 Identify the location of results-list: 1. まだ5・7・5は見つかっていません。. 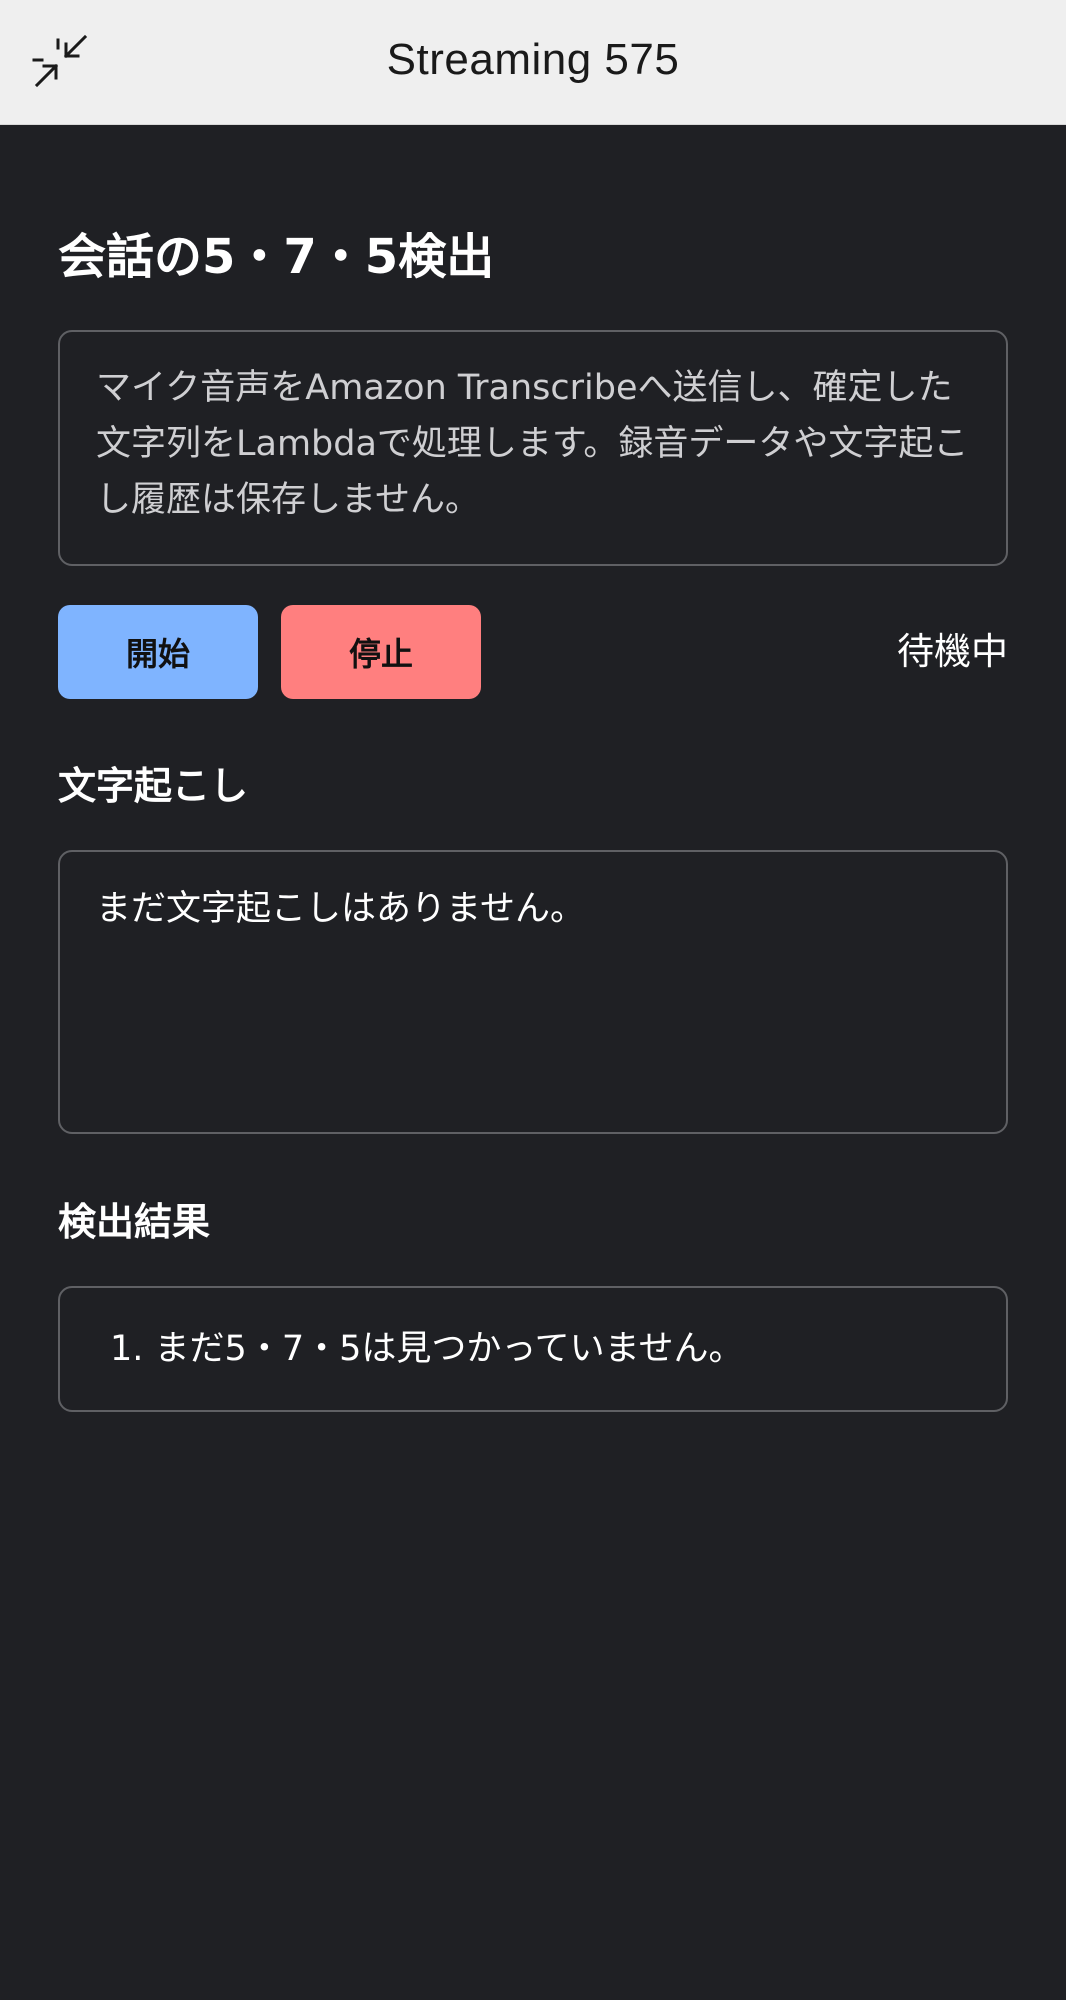
(540, 1349).